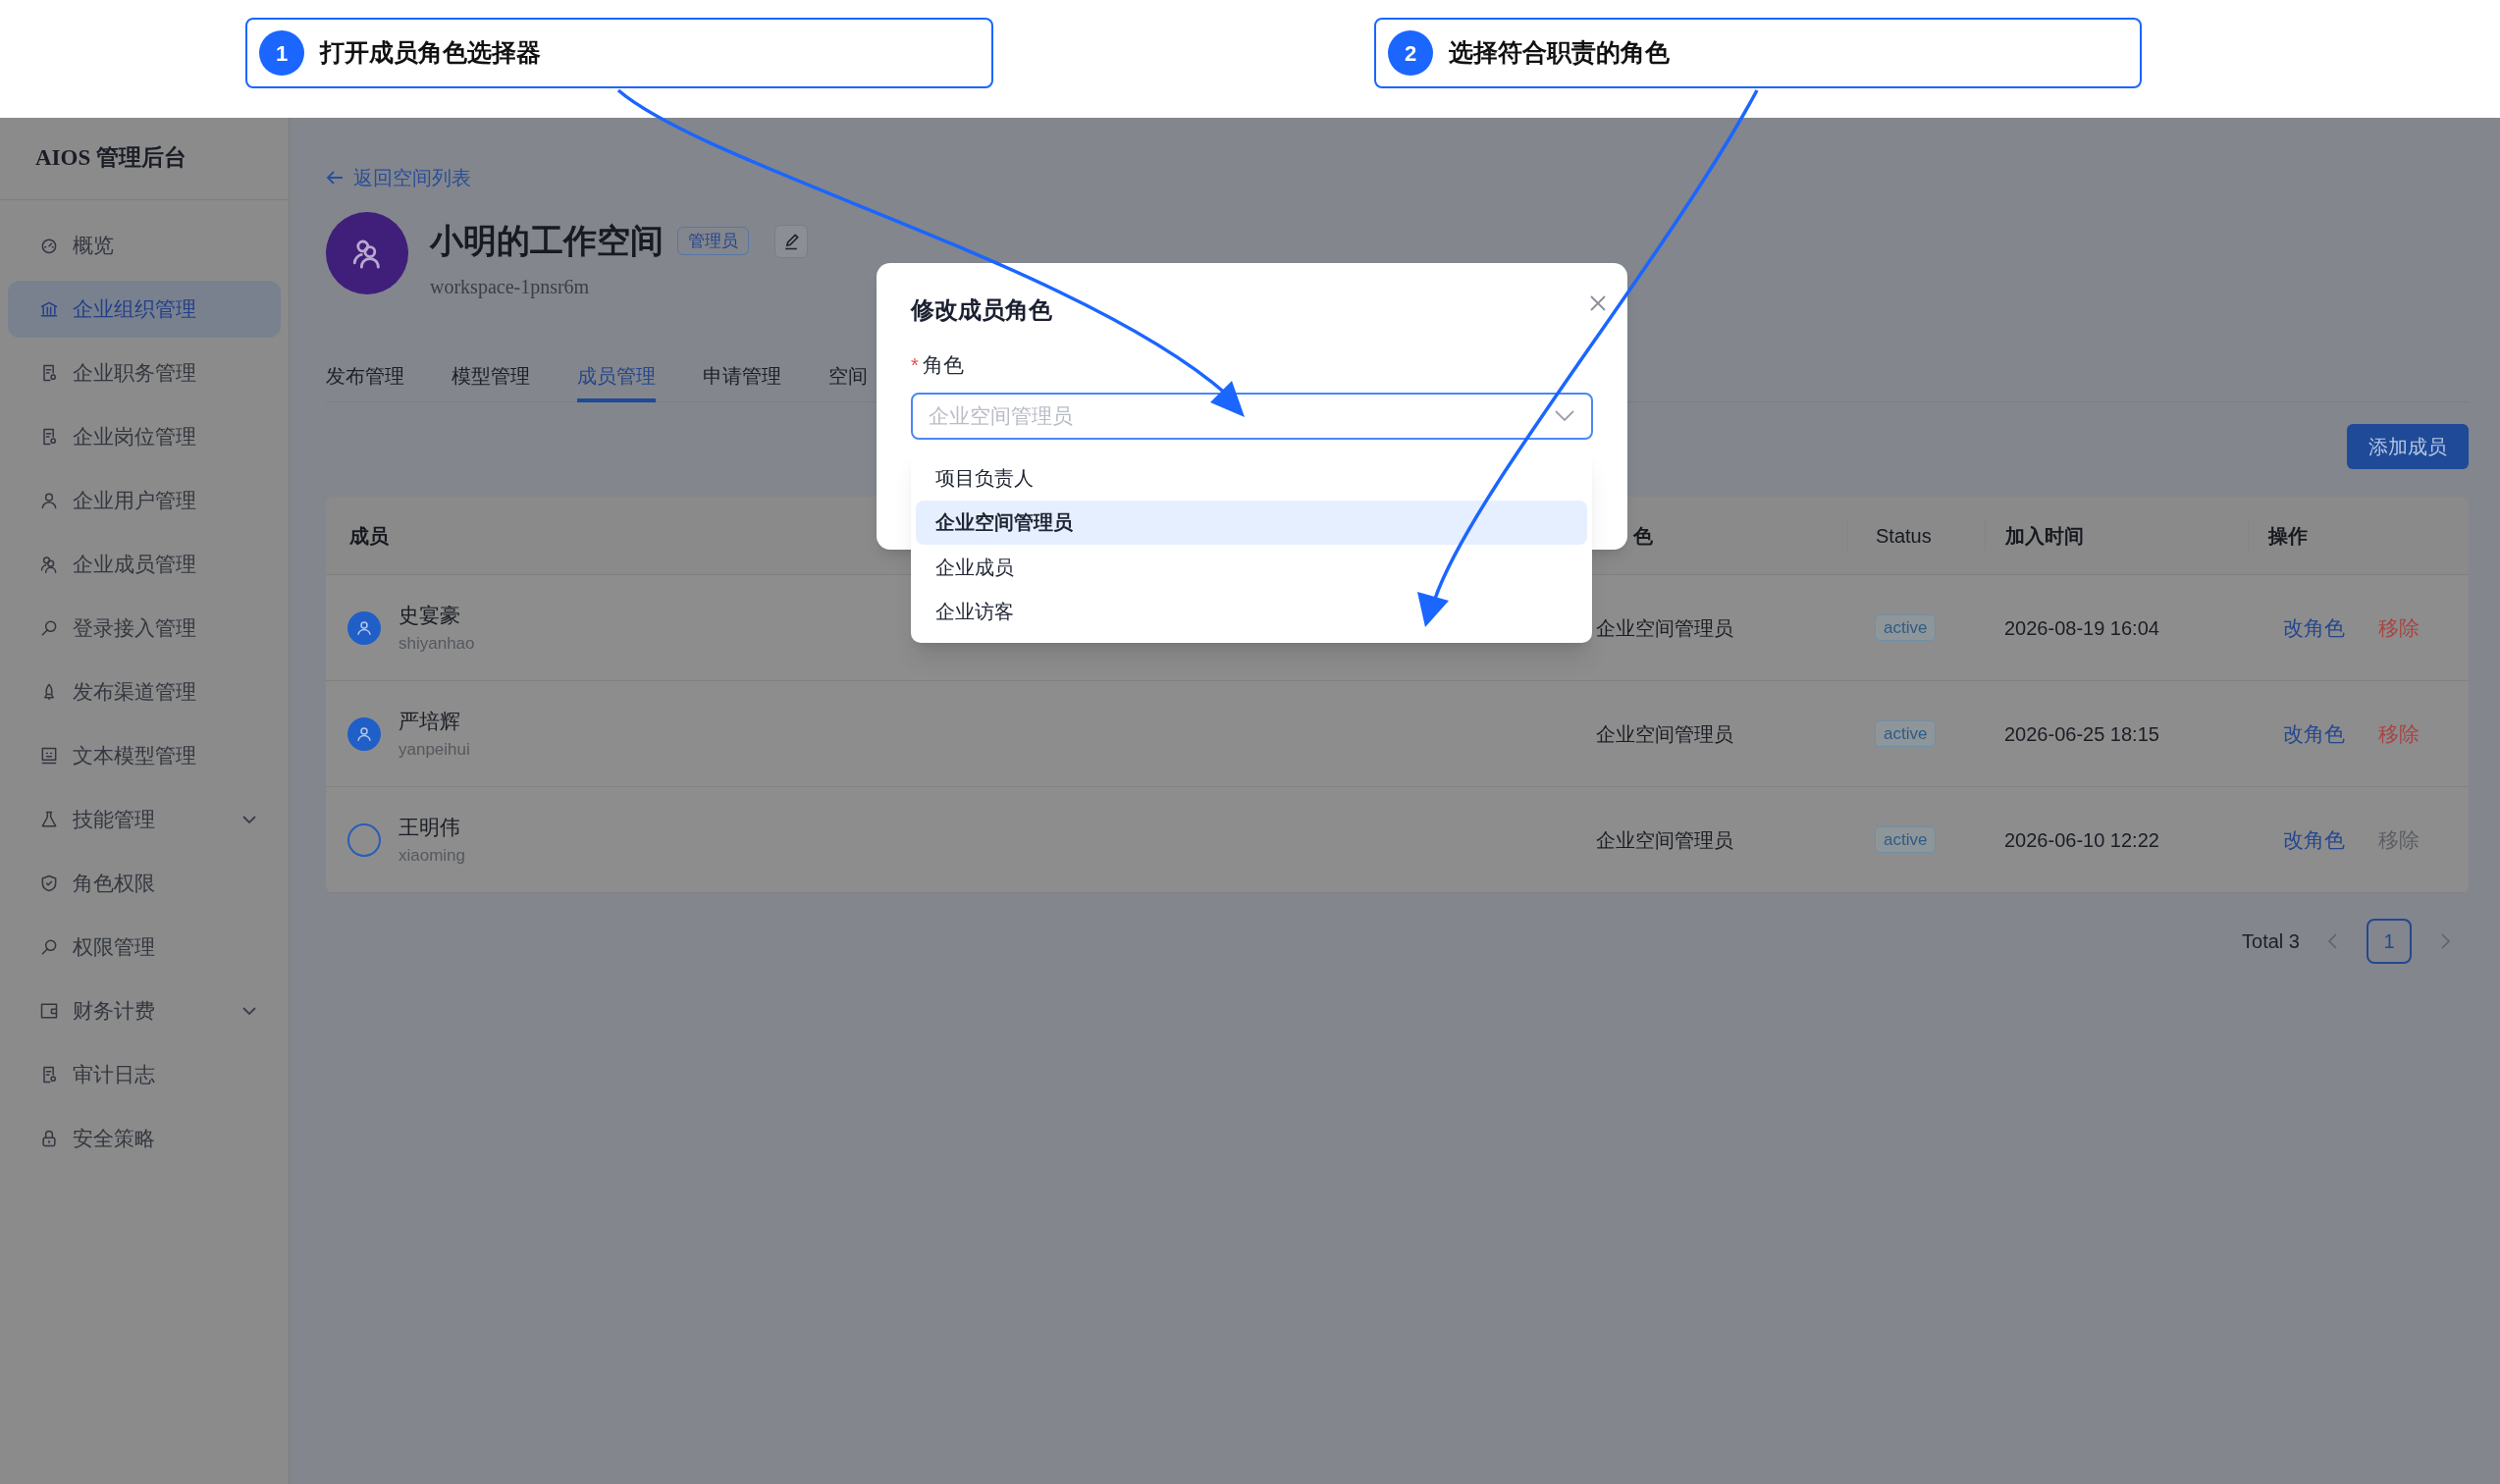  Describe the element at coordinates (616, 373) in the screenshot. I see `tab: 成员管理` at that location.